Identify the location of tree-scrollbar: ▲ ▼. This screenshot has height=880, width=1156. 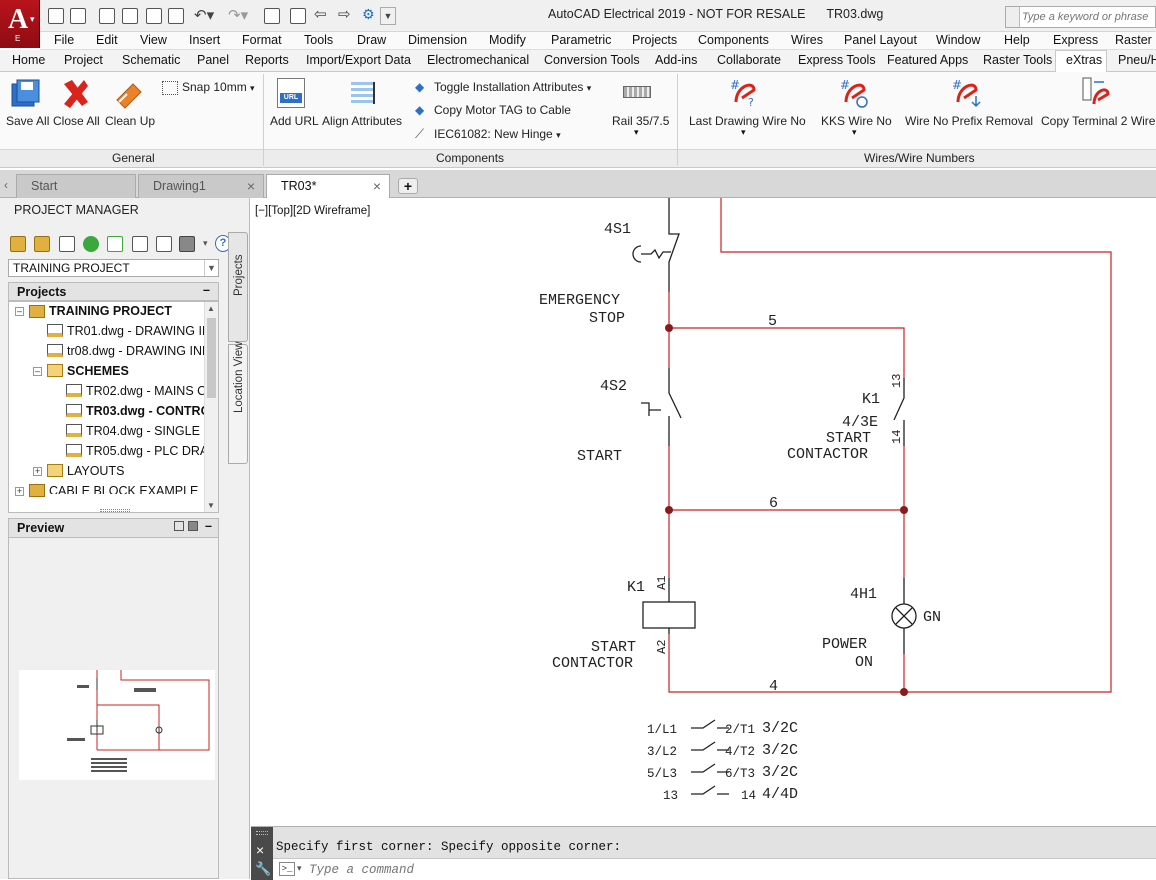
(211, 407).